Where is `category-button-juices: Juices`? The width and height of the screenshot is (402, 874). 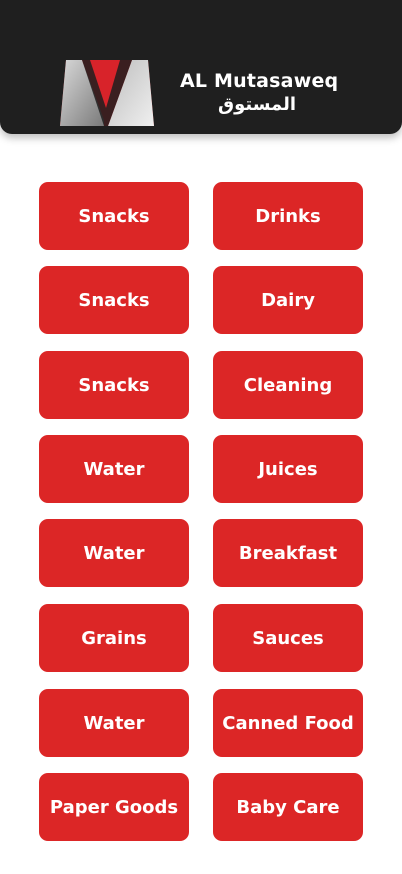
category-button-juices: Juices is located at coordinates (288, 469).